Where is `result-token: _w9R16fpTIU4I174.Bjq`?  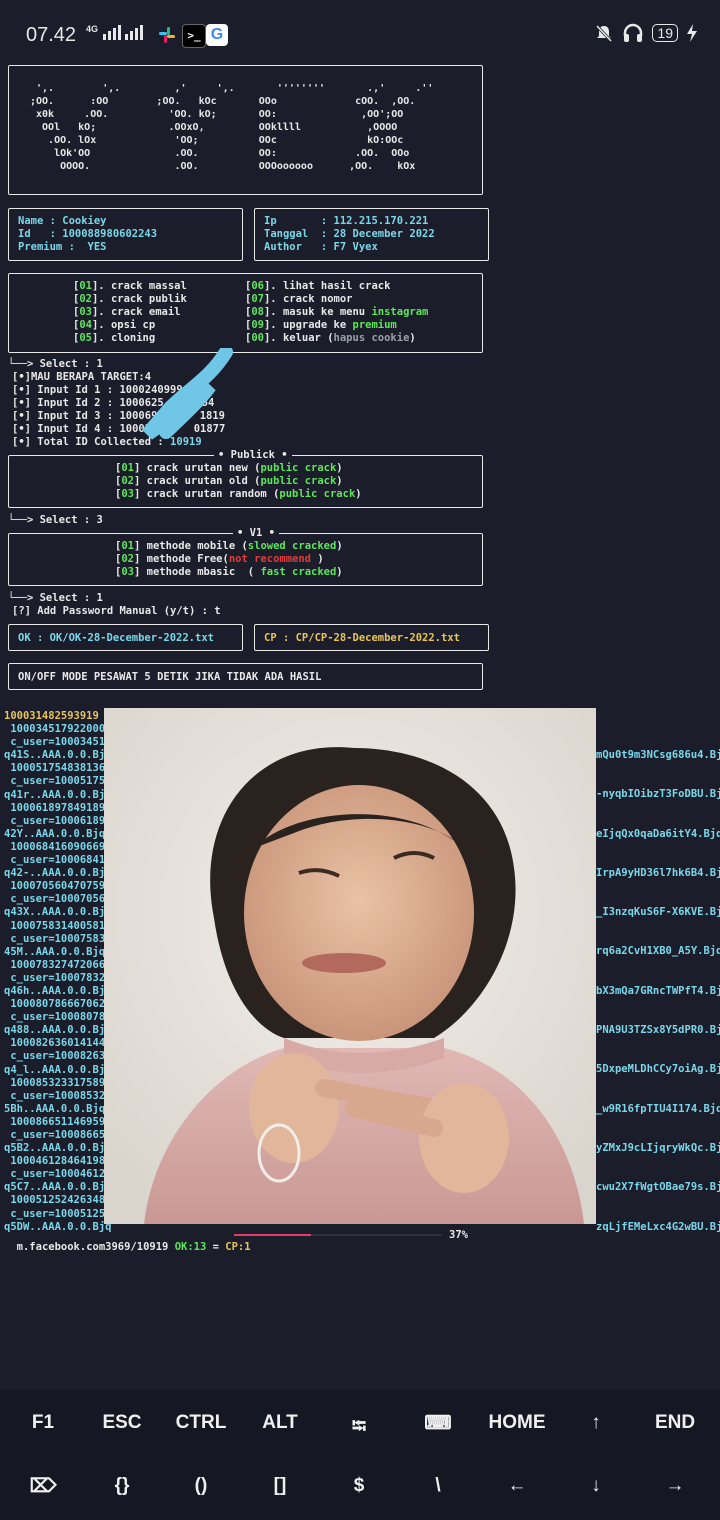 result-token: _w9R16fpTIU4I174.Bjq is located at coordinates (658, 1108).